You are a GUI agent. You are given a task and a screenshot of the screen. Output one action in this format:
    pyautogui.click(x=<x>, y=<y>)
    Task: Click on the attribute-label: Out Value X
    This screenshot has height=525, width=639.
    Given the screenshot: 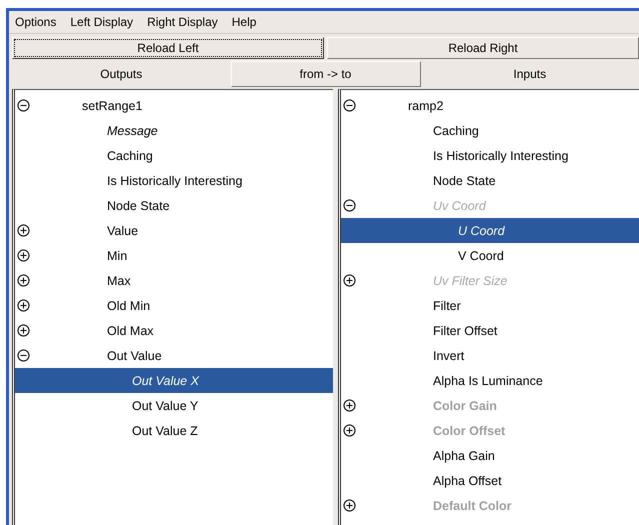 What is the action you would take?
    pyautogui.click(x=165, y=381)
    